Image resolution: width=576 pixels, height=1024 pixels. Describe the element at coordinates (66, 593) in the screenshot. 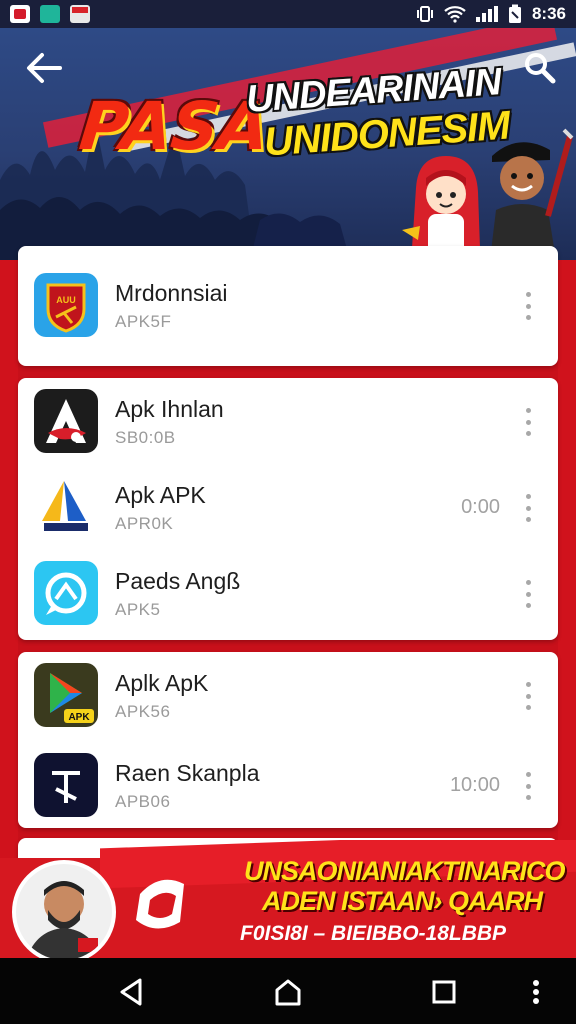

I see `chat-app-icon` at that location.